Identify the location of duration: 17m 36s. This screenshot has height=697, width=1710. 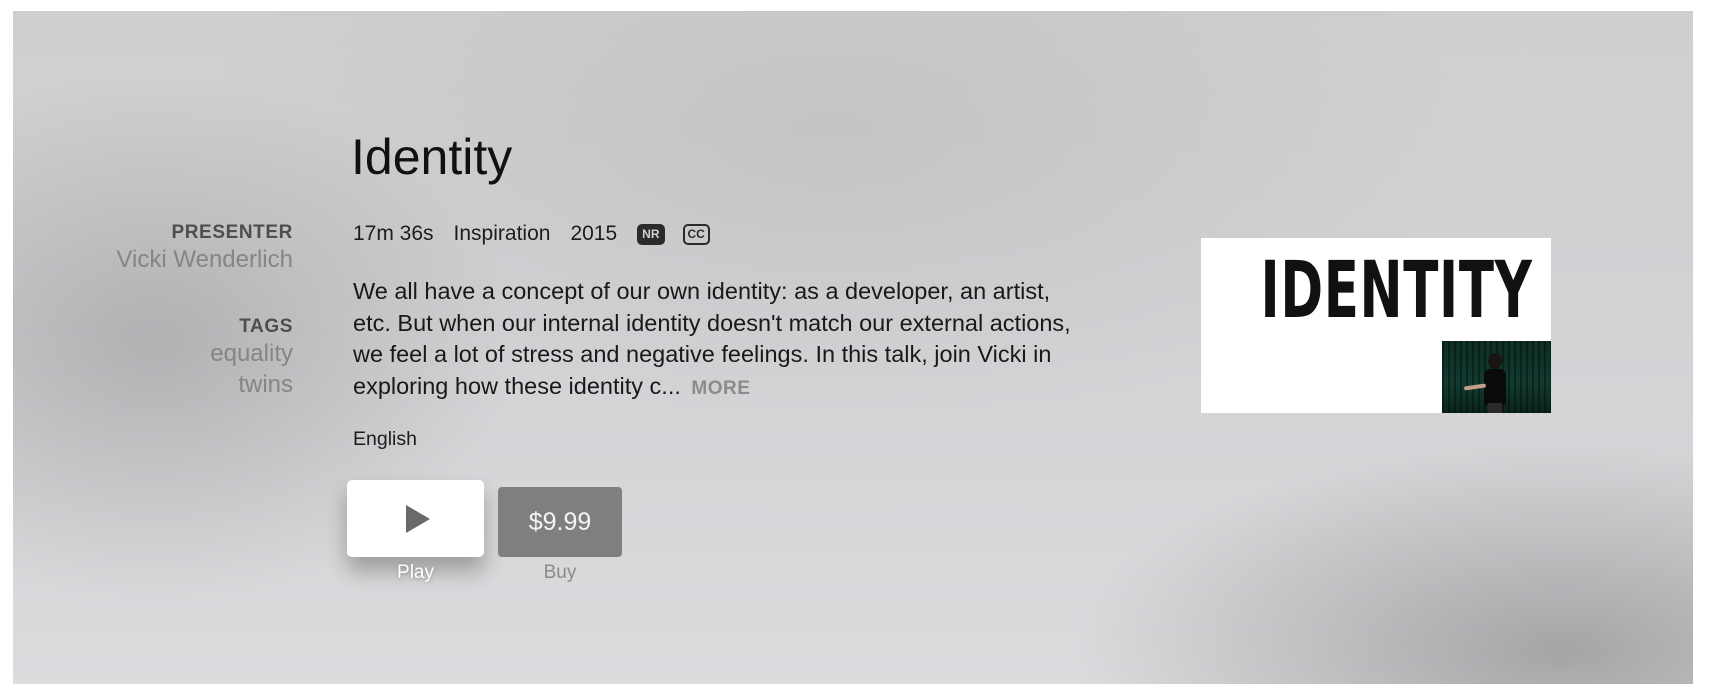
(393, 233).